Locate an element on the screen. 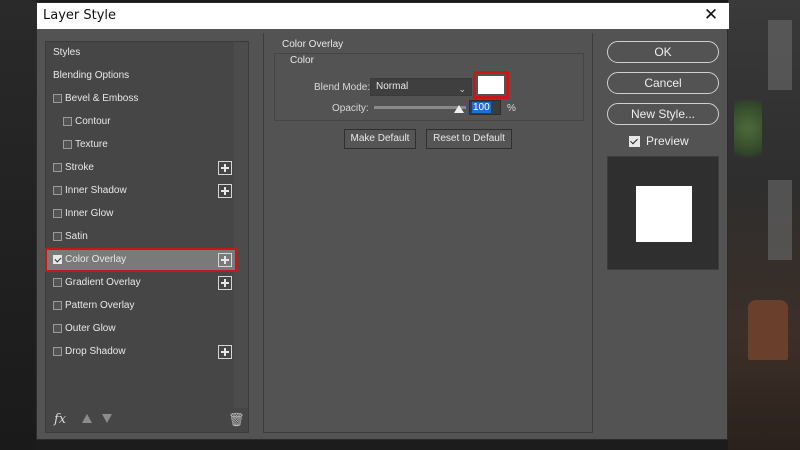 The width and height of the screenshot is (800, 450). color-swatch-highlight is located at coordinates (491, 85).